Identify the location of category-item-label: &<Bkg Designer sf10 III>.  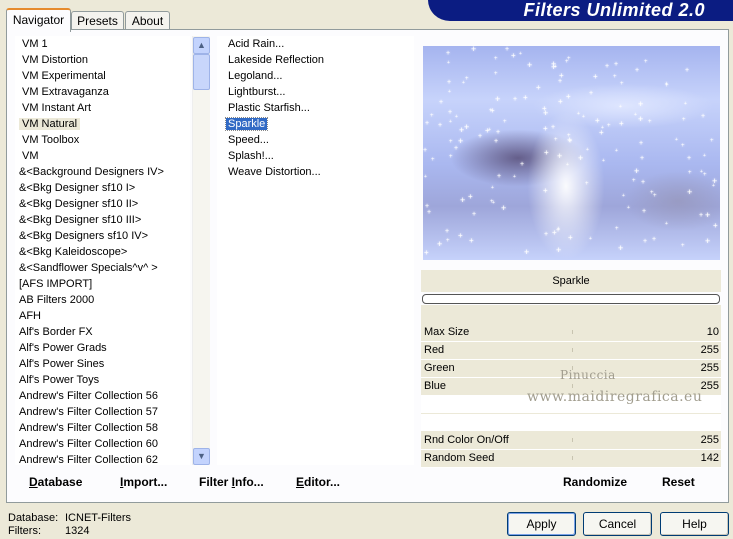
(80, 220).